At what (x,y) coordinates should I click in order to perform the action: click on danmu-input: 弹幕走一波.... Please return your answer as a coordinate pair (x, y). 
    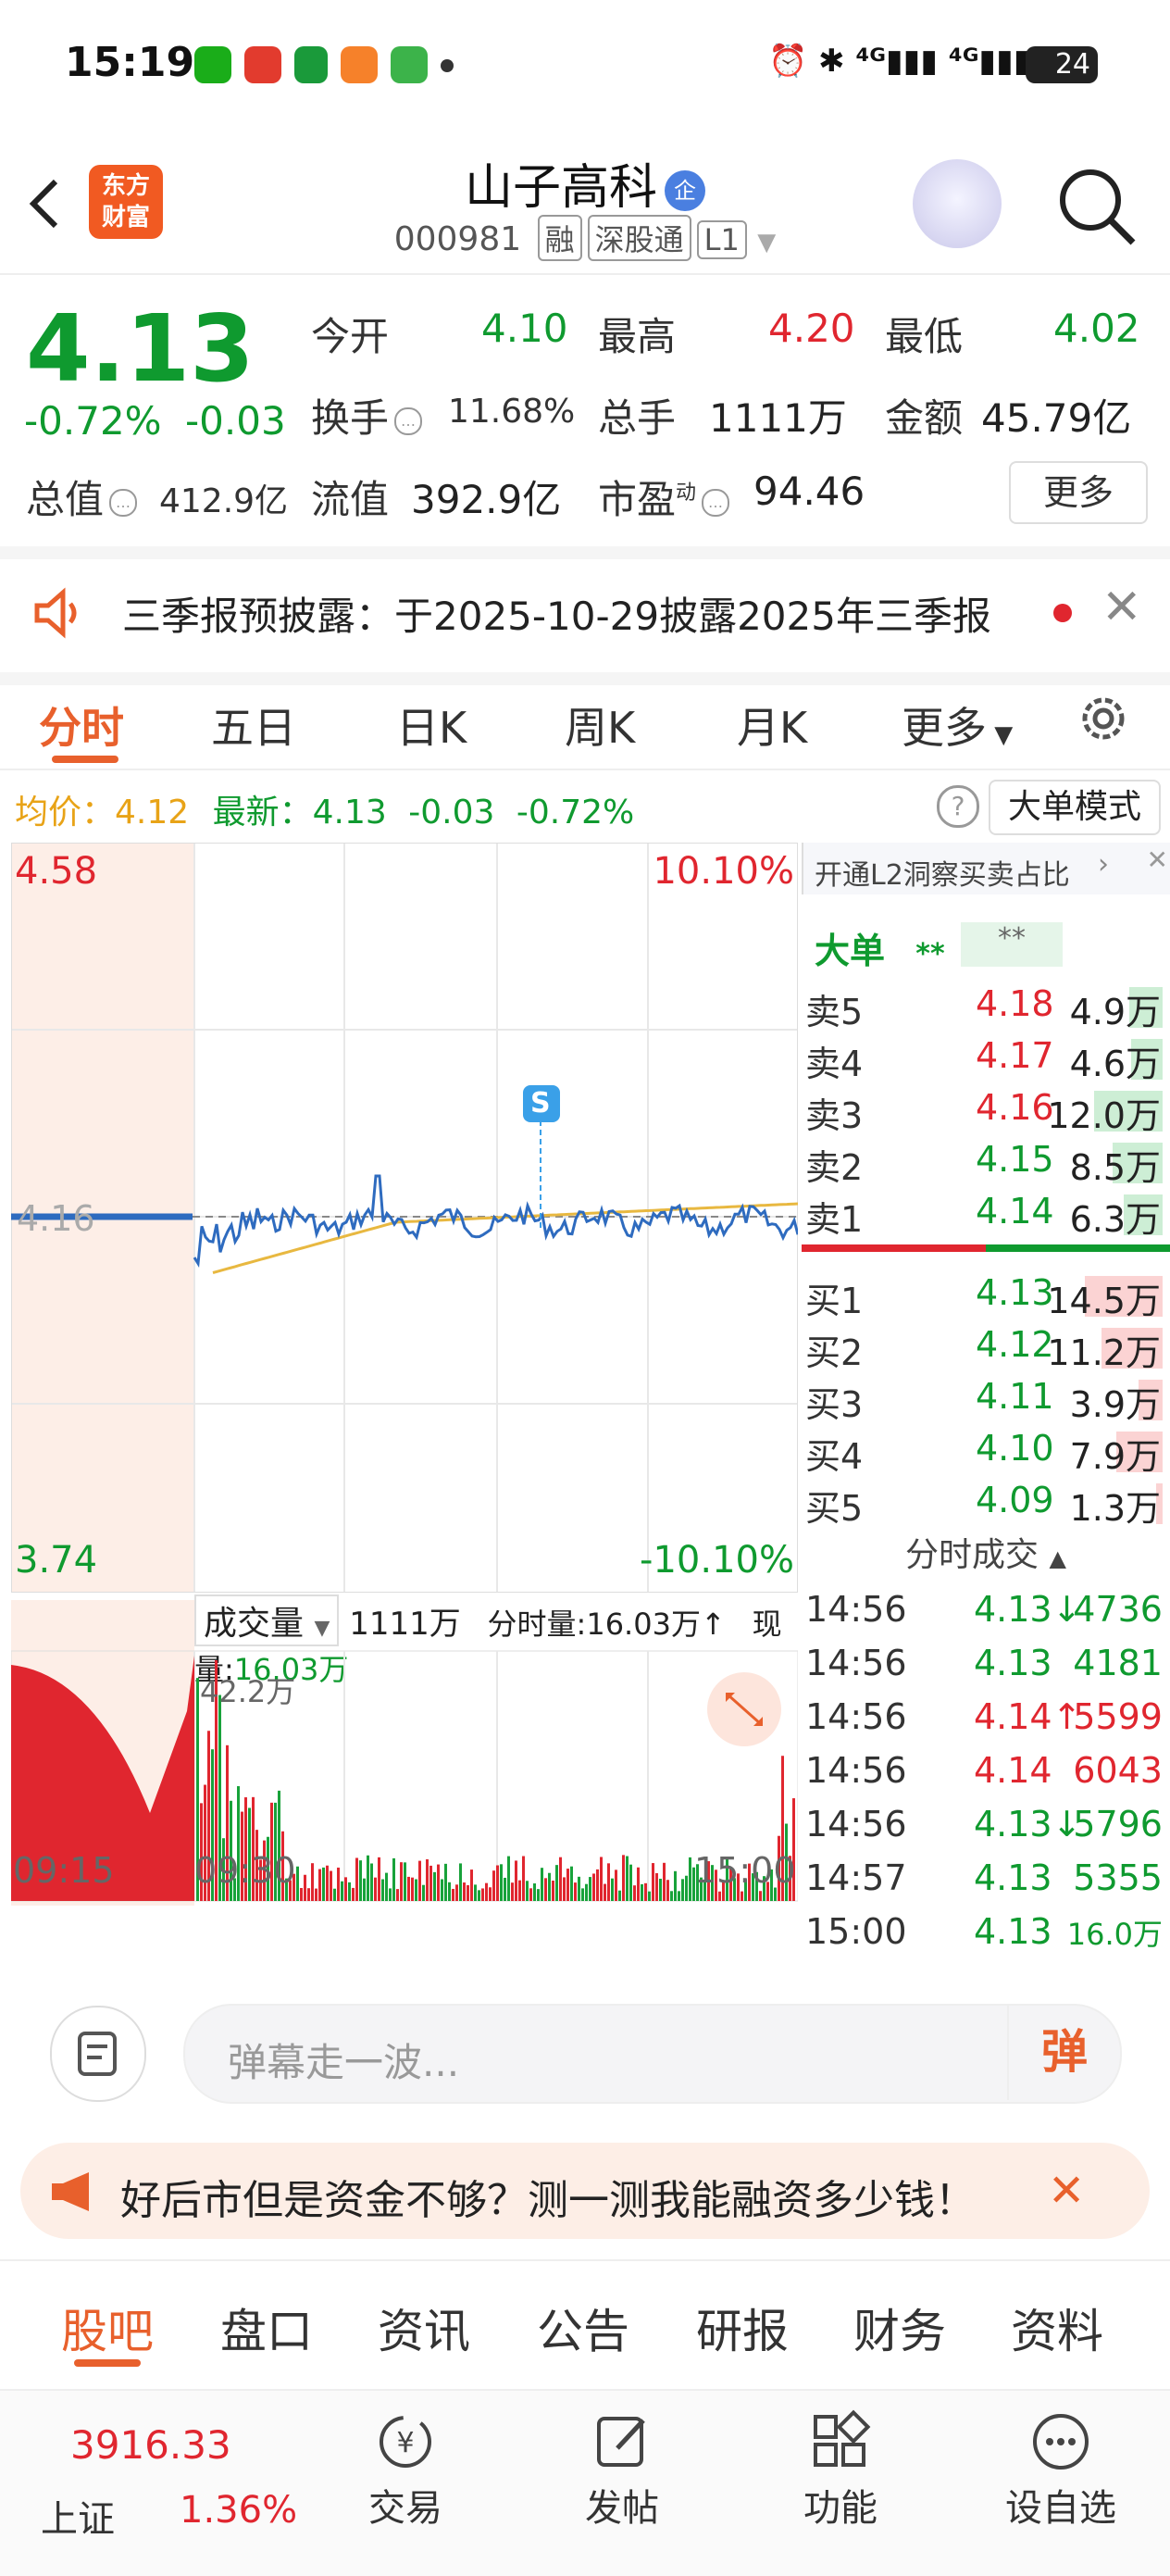
    Looking at the image, I should click on (652, 2054).